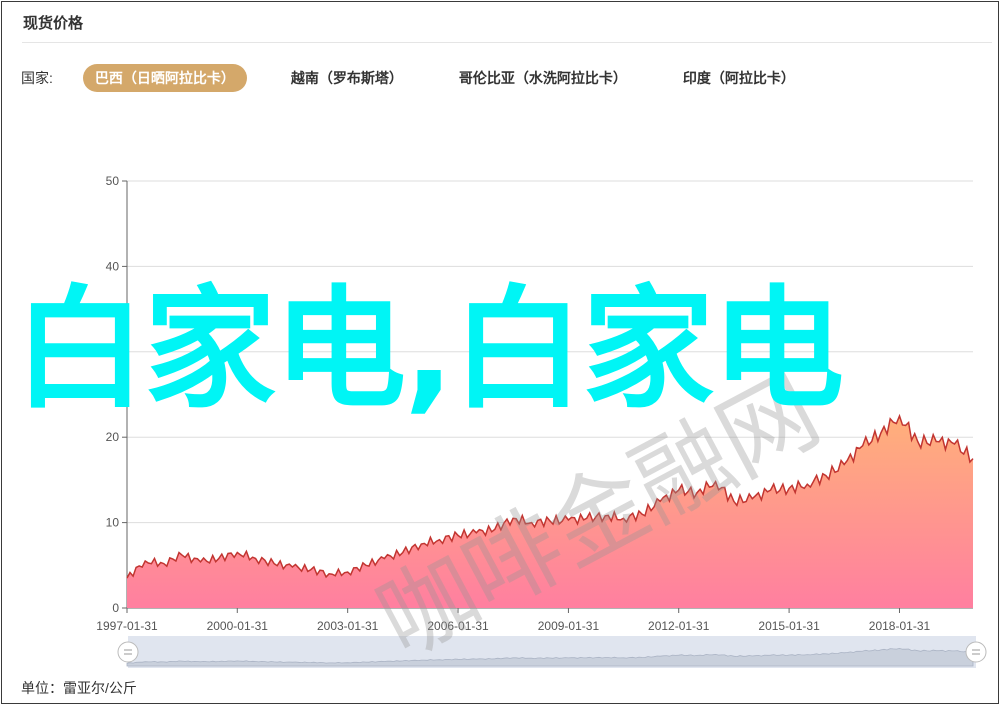 This screenshot has width=1002, height=707. Describe the element at coordinates (569, 626) in the screenshot. I see `x-tick-label: 2009-01-31` at that location.